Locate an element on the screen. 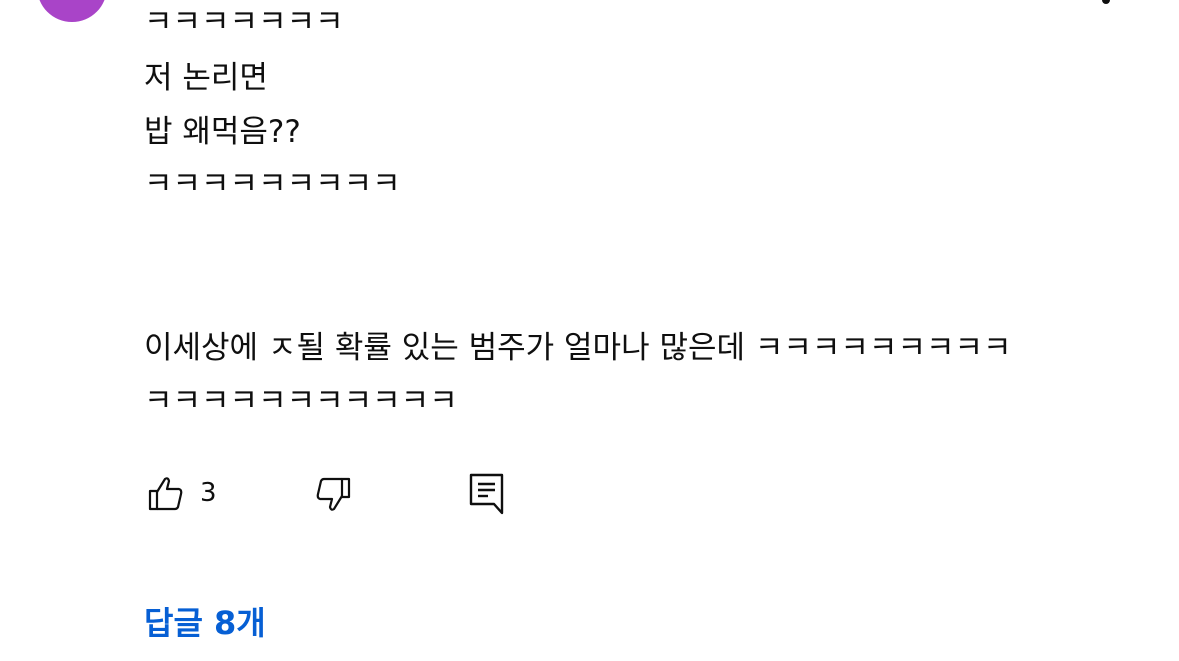 This screenshot has height=661, width=1179. reply-button is located at coordinates (486, 493).